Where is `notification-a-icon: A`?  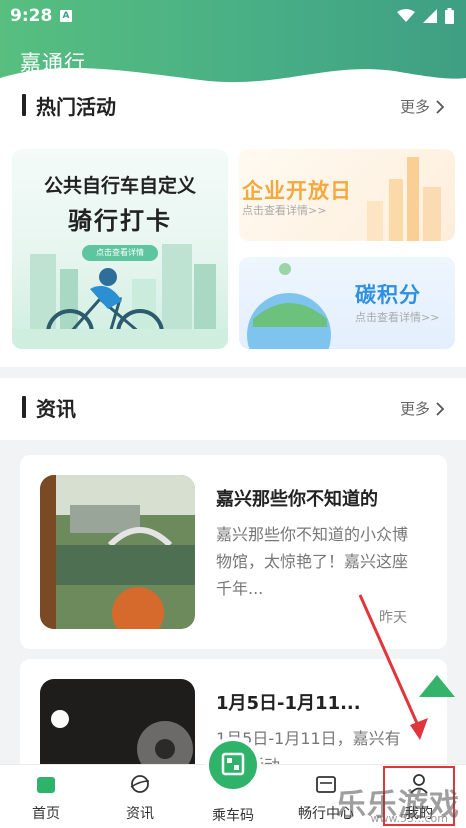 notification-a-icon: A is located at coordinates (66, 16).